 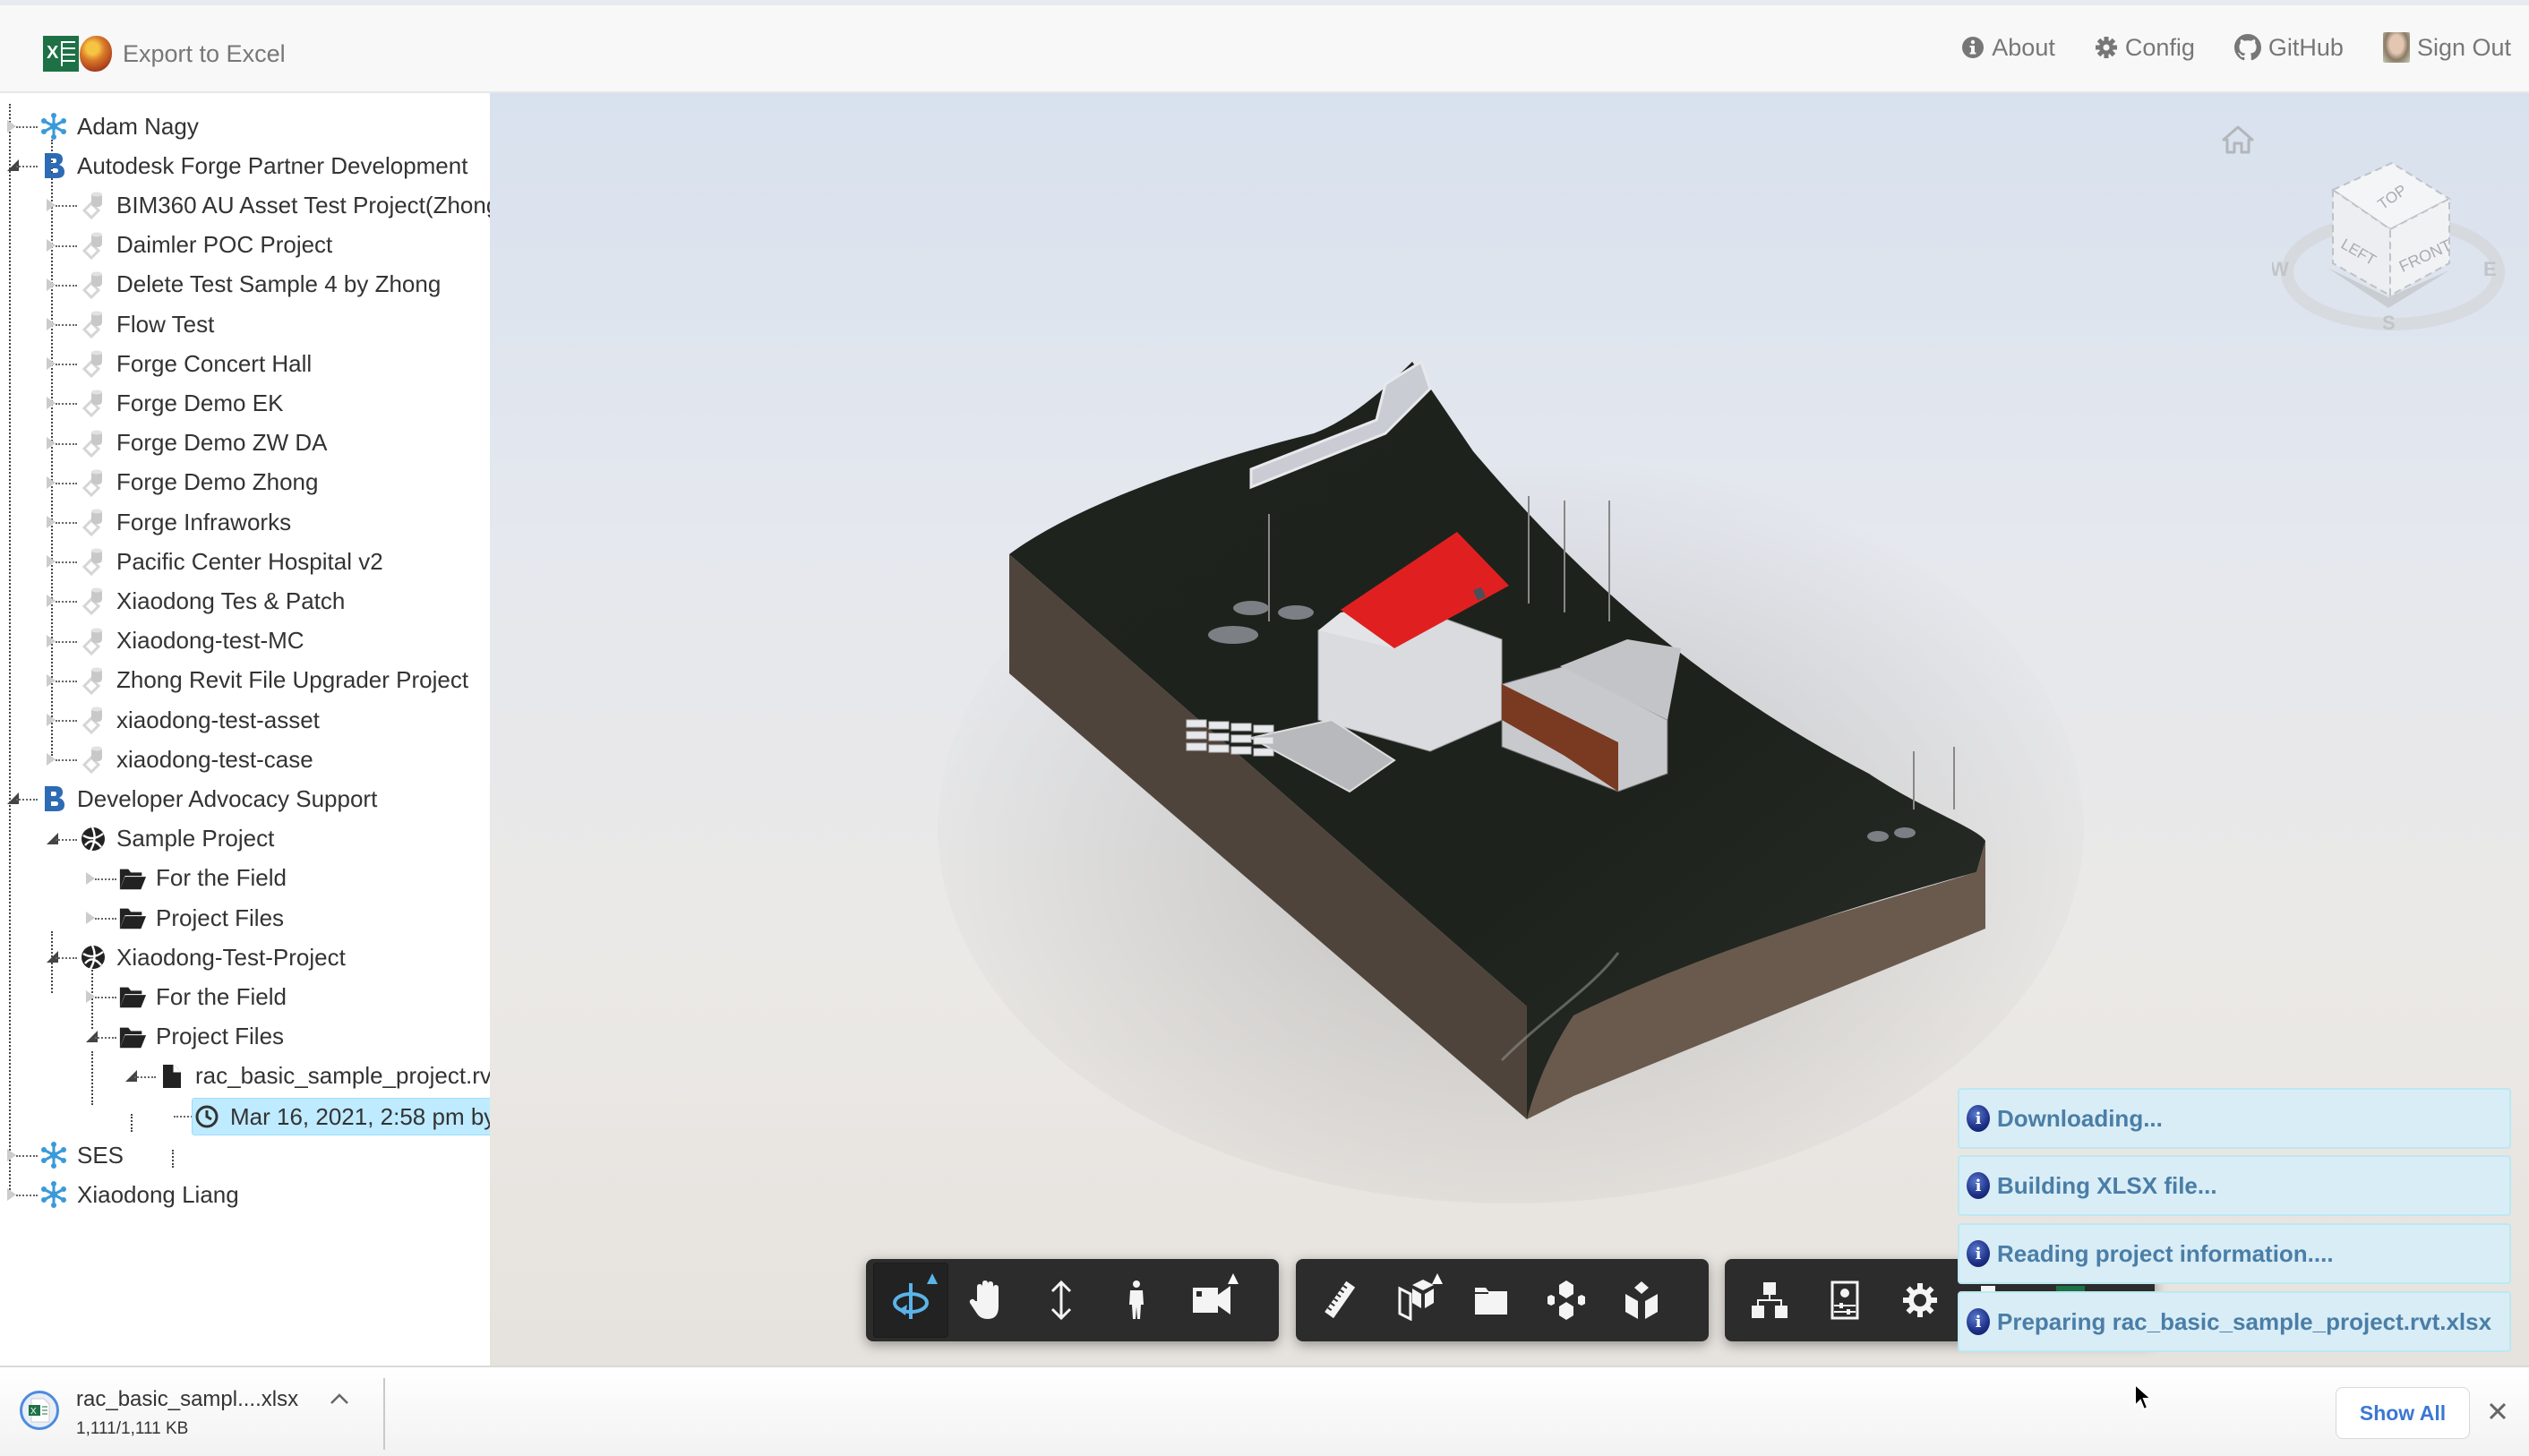 I want to click on tree-node: Forge Demo ZW DA, so click(x=203, y=443).